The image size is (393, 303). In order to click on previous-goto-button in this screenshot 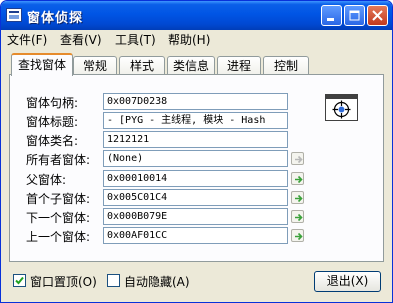, I will do `click(297, 235)`.